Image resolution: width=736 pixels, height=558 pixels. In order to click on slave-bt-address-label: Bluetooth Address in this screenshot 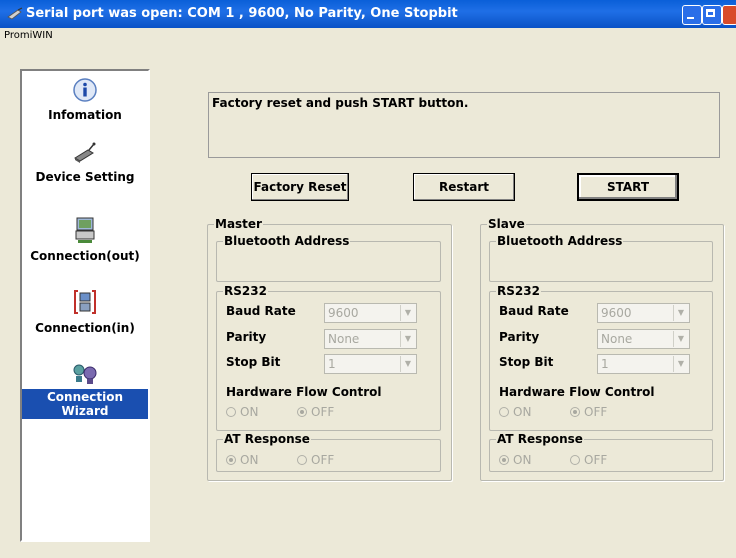, I will do `click(560, 241)`.